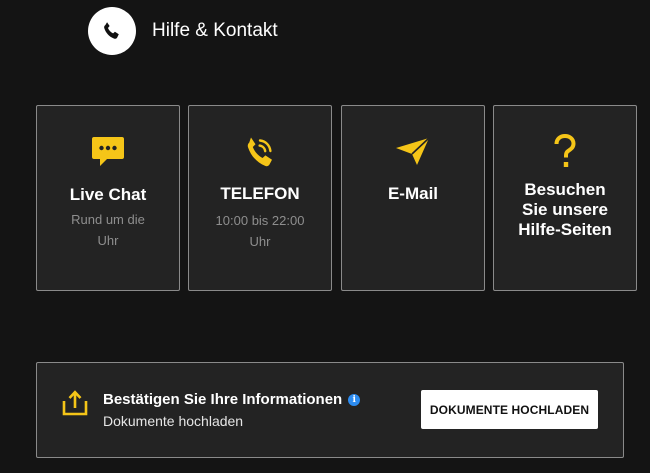 This screenshot has width=650, height=473. I want to click on help-pages-card: Besuchen Sie unsere Hilfe-Seiten, so click(565, 198).